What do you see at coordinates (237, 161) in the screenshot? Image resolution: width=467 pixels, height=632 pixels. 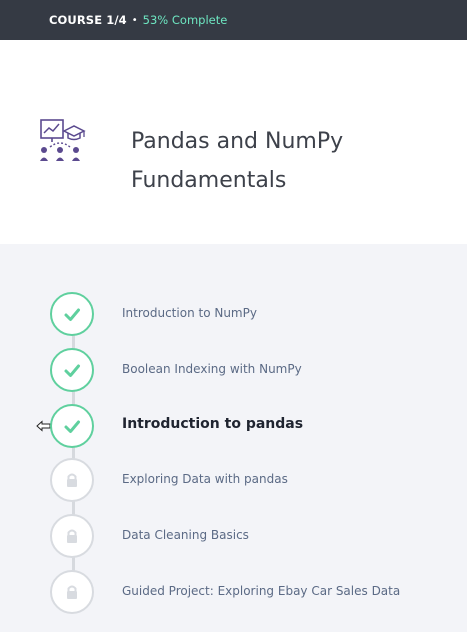 I see `course-title: Pandas and NumPy Fundamentals` at bounding box center [237, 161].